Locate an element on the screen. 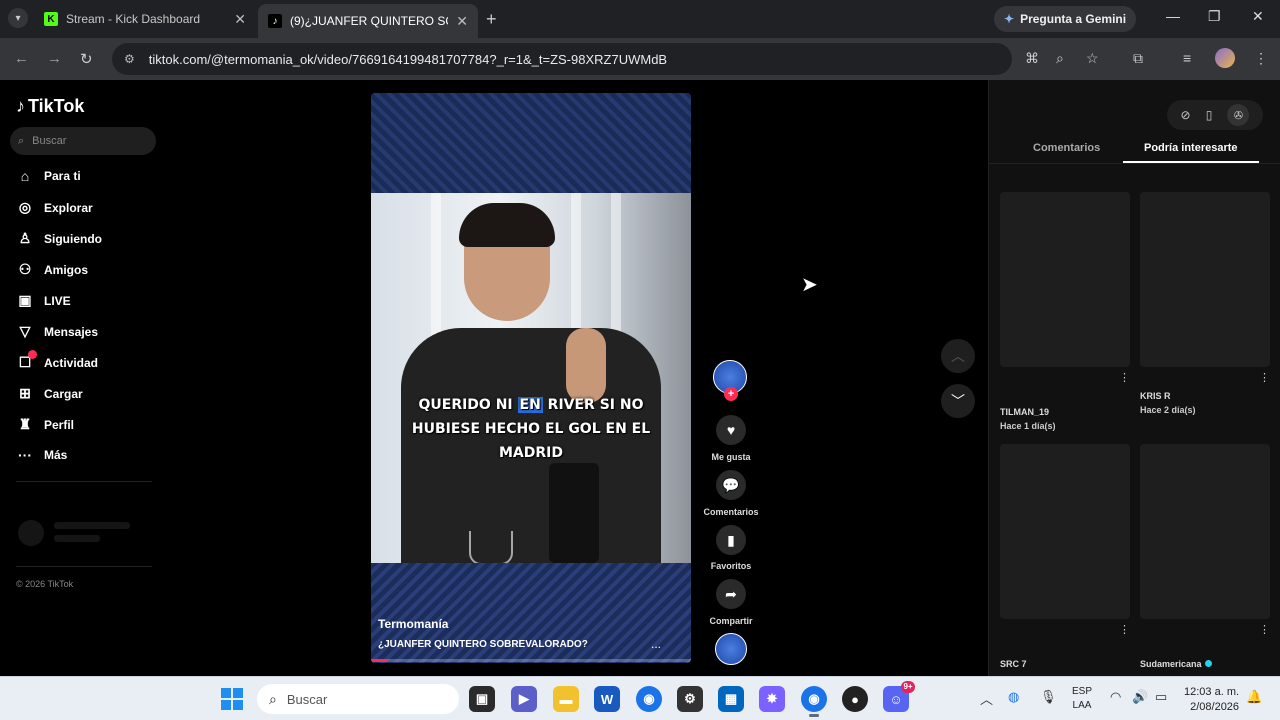 This screenshot has height=720, width=1280. task-view-icon: ▣ is located at coordinates (482, 699).